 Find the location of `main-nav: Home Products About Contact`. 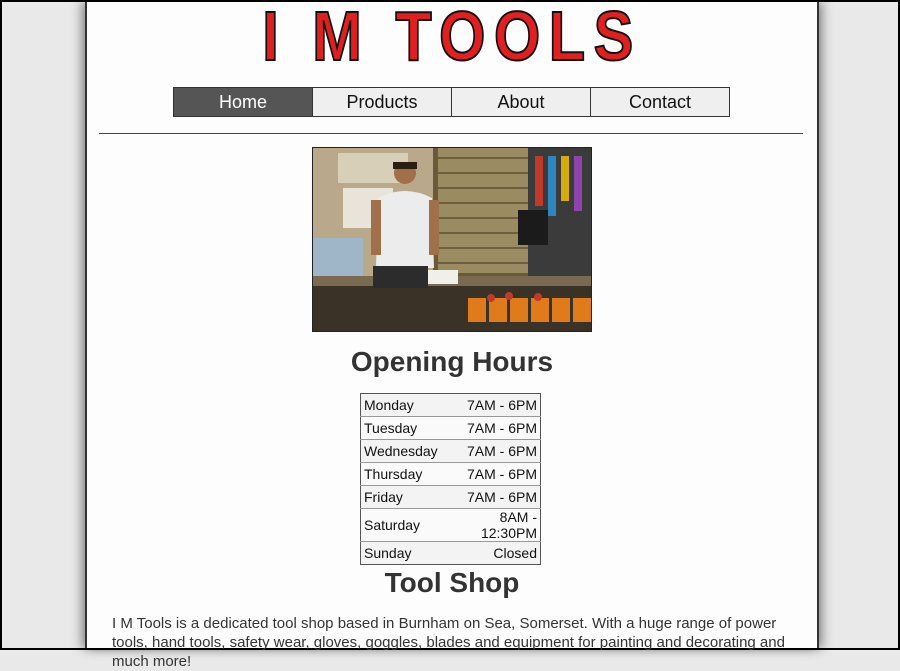

main-nav: Home Products About Contact is located at coordinates (451, 102).